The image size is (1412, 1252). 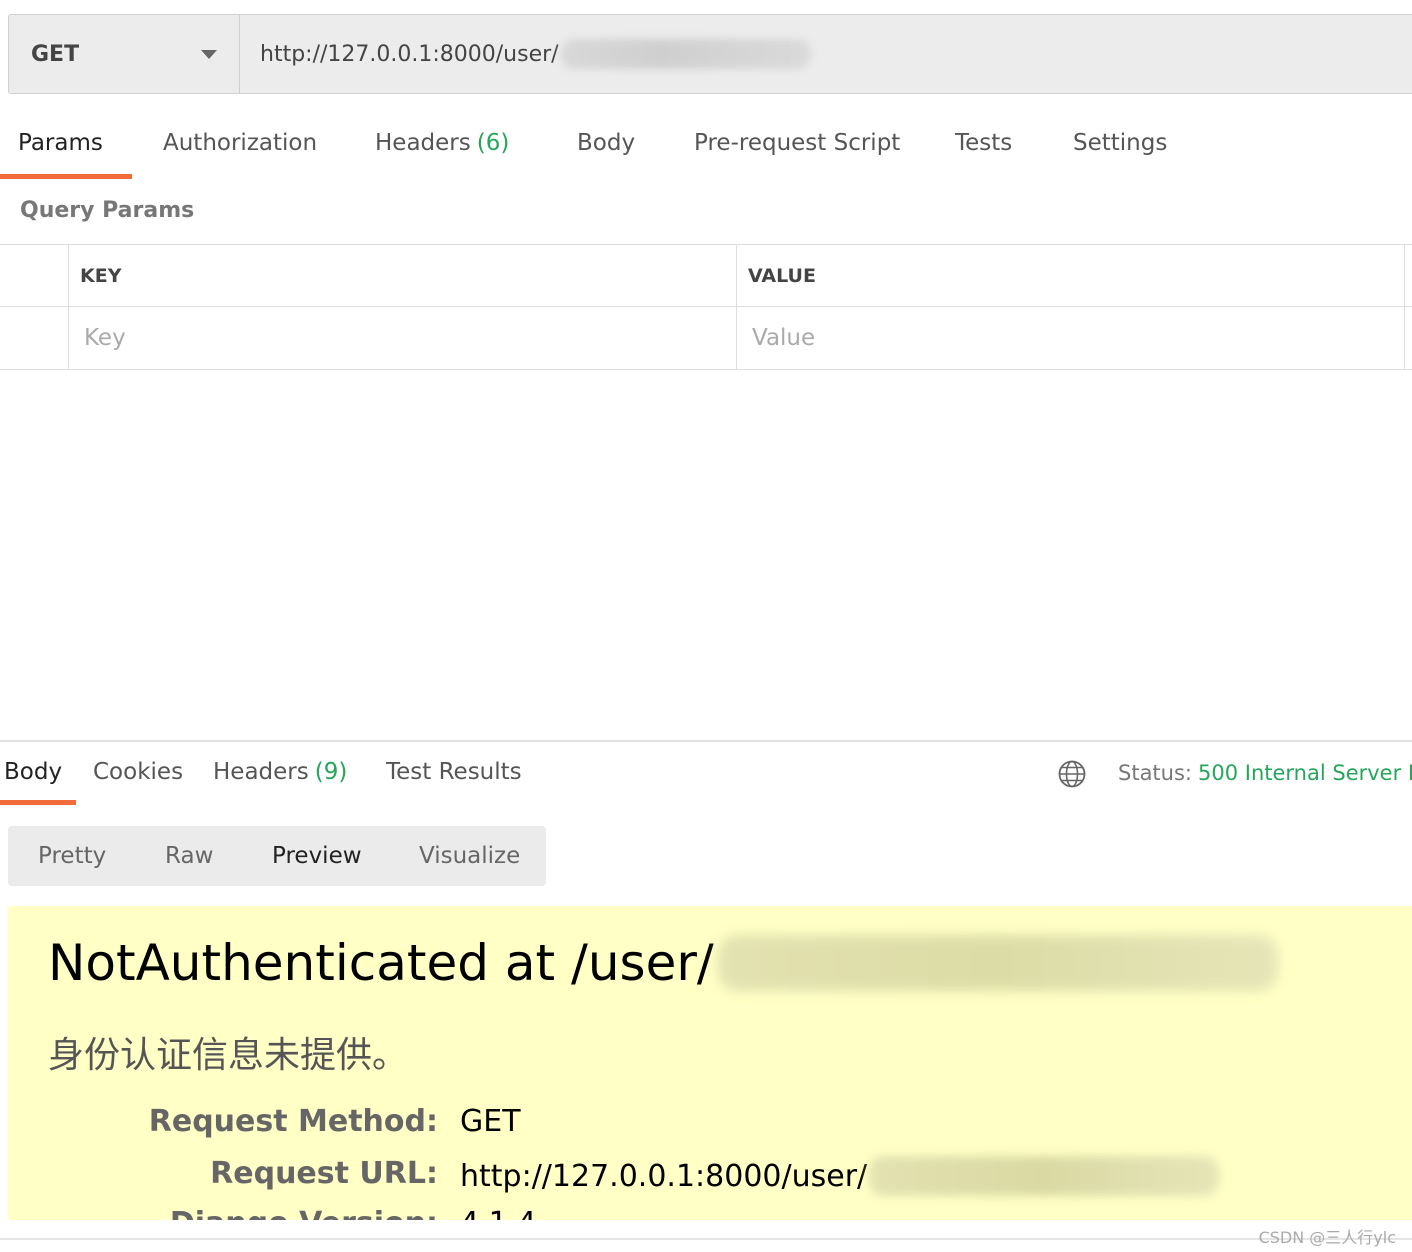 I want to click on mode-raw: Raw, so click(x=189, y=856).